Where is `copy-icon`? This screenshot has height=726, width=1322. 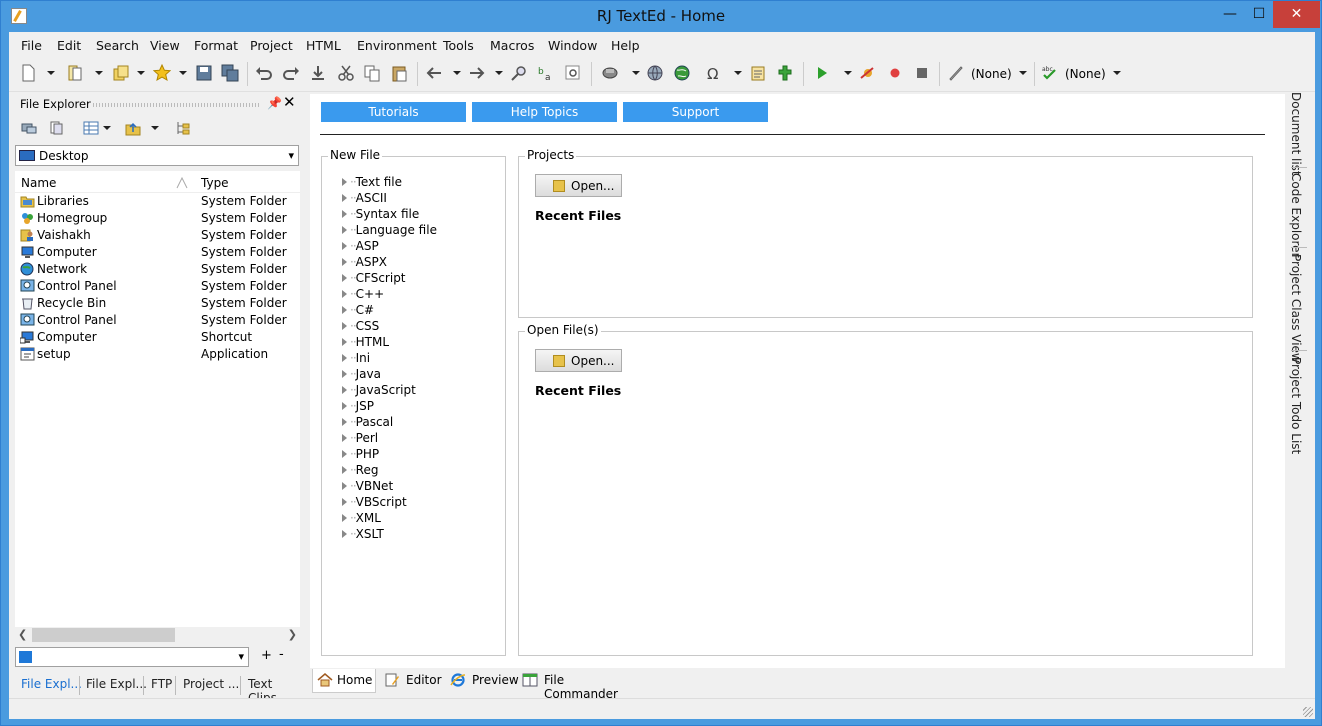 copy-icon is located at coordinates (372, 73).